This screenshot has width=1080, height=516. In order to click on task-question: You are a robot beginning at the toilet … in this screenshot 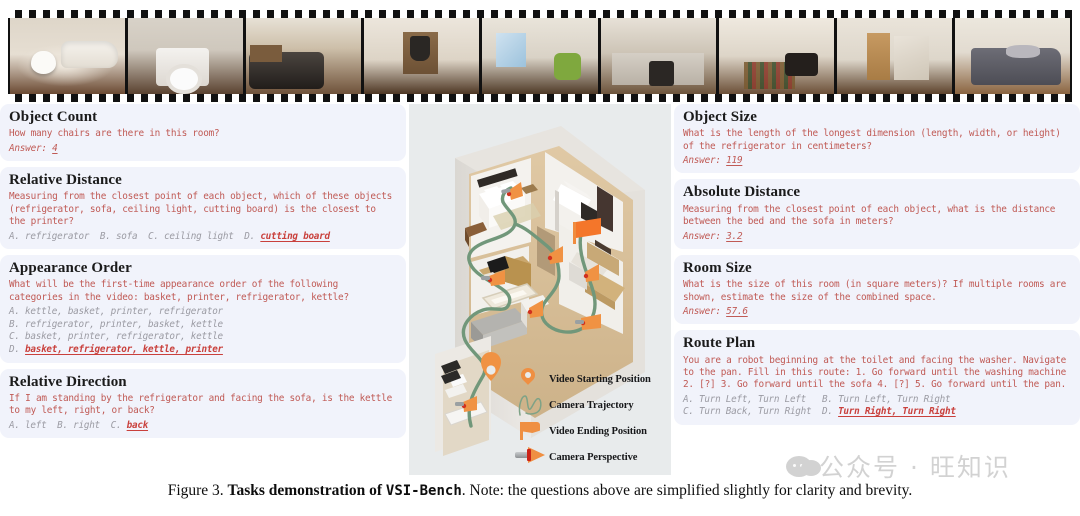, I will do `click(874, 372)`.